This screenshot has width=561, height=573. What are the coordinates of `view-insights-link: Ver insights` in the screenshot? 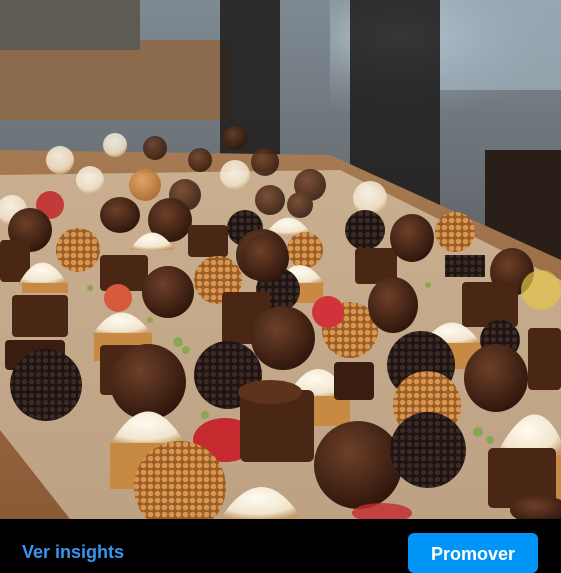 It's located at (73, 552).